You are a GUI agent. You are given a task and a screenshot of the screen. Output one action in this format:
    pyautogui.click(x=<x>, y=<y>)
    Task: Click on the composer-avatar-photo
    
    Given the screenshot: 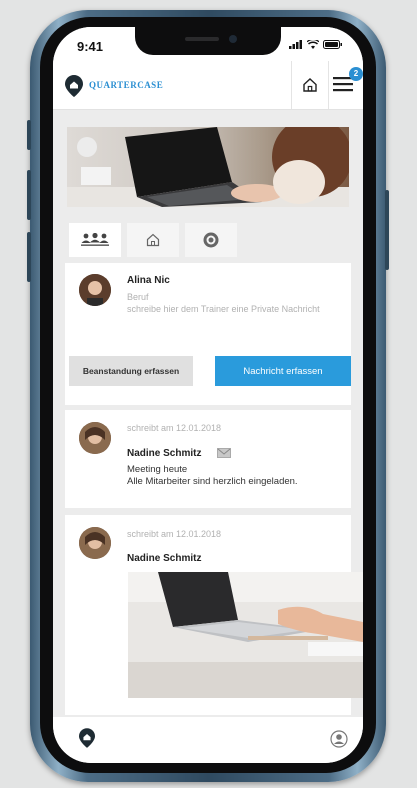 What is the action you would take?
    pyautogui.click(x=95, y=290)
    